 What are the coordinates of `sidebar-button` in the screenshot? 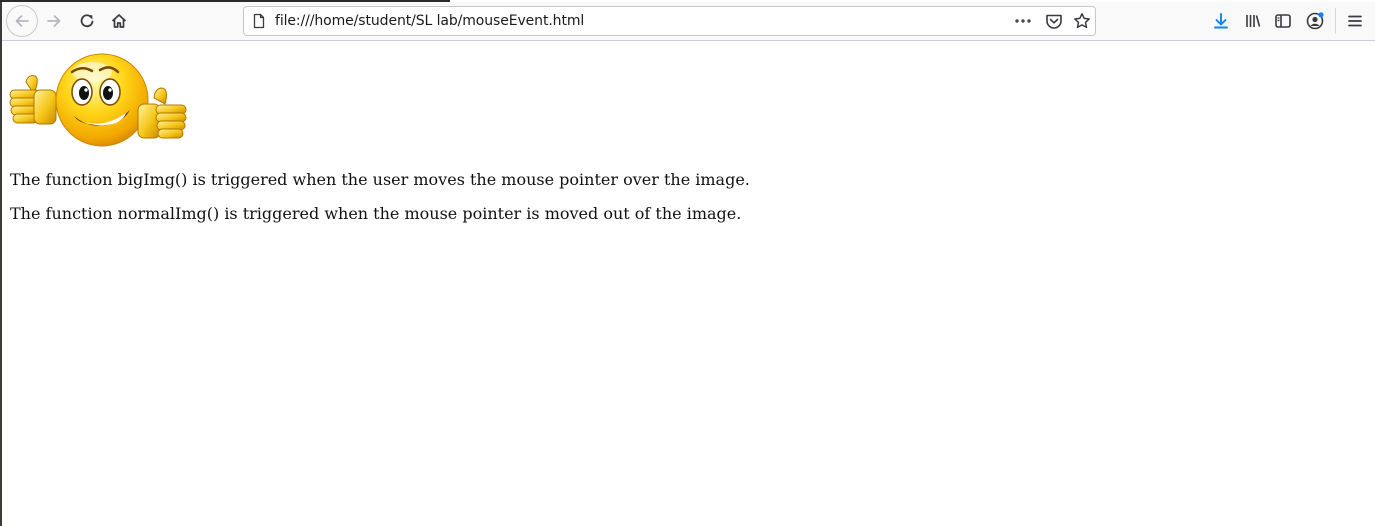 It's located at (1283, 21).